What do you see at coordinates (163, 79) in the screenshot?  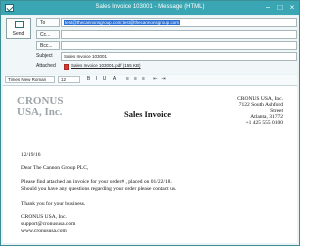 I see `increase-indent-button: ⇥` at bounding box center [163, 79].